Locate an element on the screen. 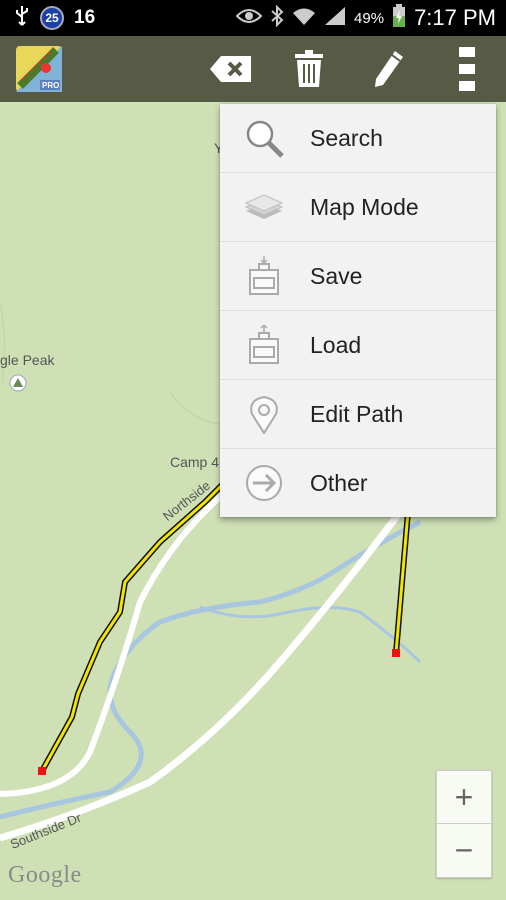 The width and height of the screenshot is (506, 900). zoom-out-button: − is located at coordinates (464, 850).